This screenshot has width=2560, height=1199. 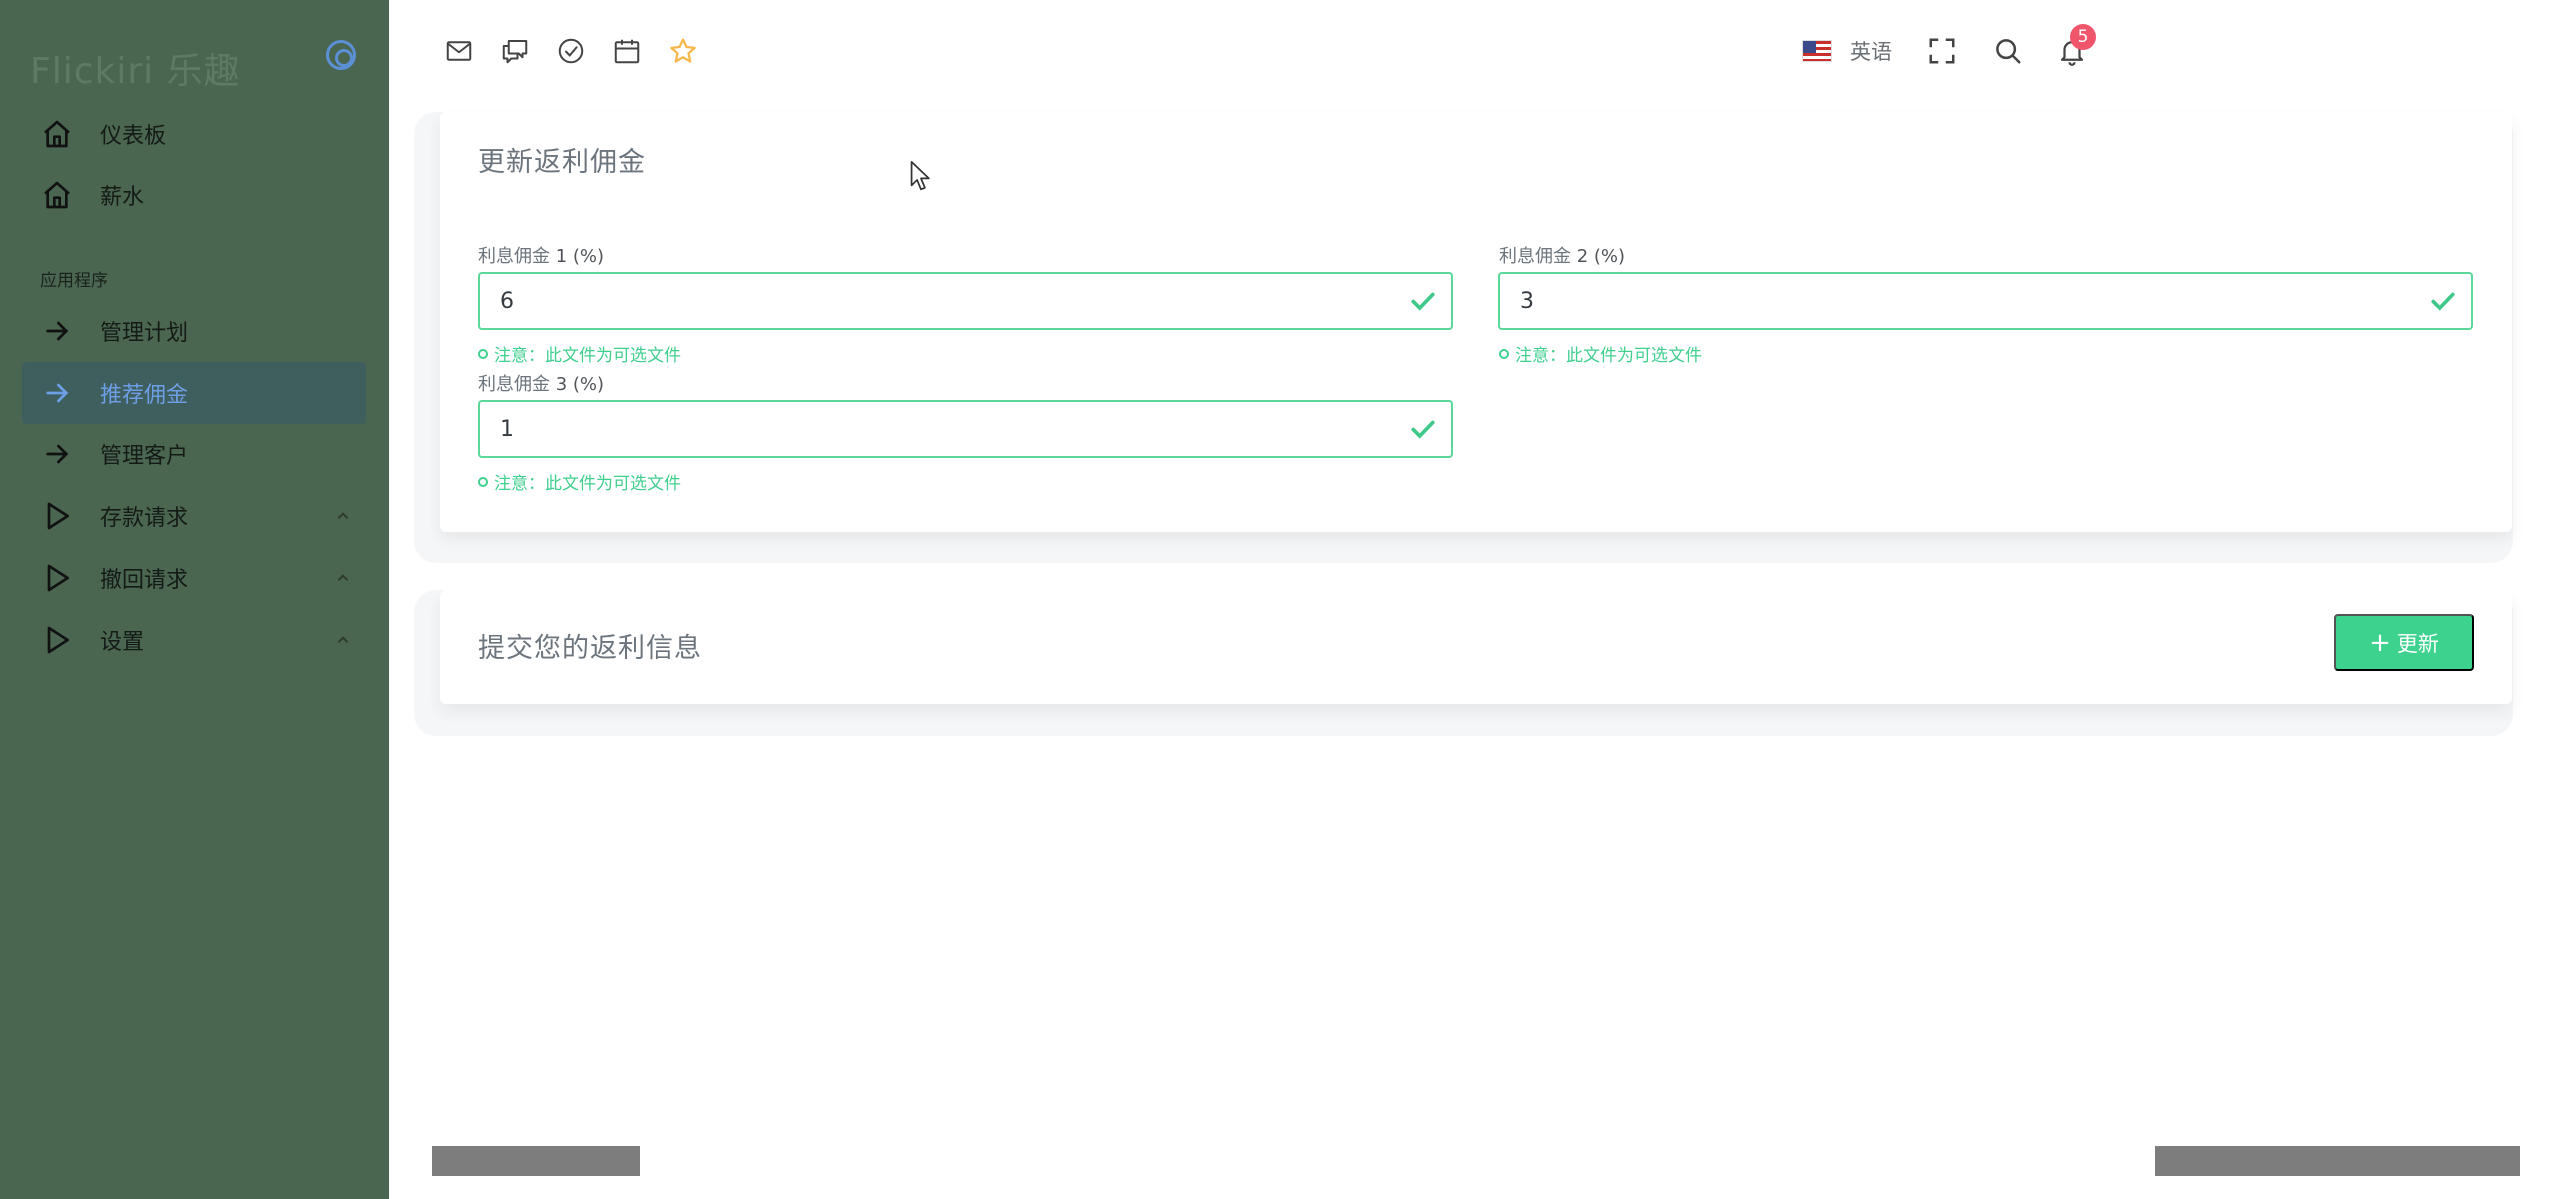 I want to click on card-title: 更新返利佣金, so click(x=562, y=162).